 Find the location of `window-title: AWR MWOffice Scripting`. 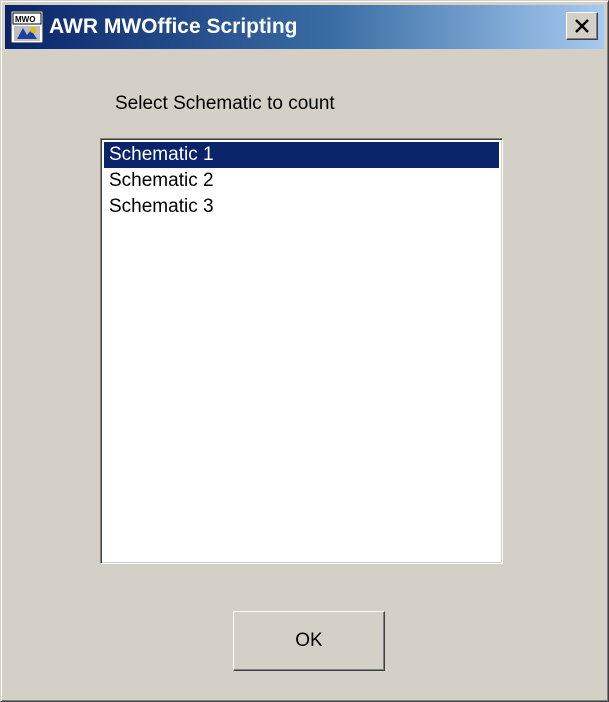

window-title: AWR MWOffice Scripting is located at coordinates (173, 26).